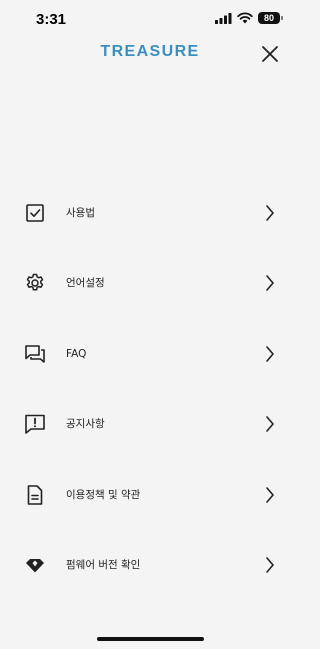 Image resolution: width=320 pixels, height=649 pixels. I want to click on menu-item-usage: 사용법, so click(150, 213).